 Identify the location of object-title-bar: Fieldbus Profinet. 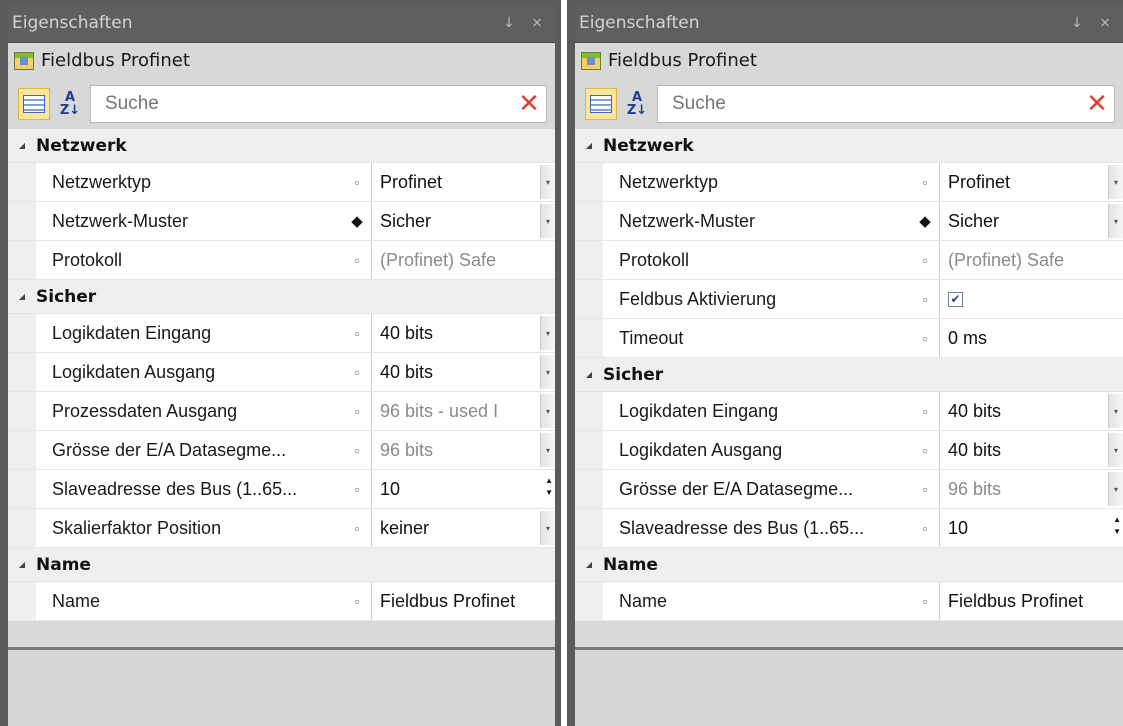
(849, 61).